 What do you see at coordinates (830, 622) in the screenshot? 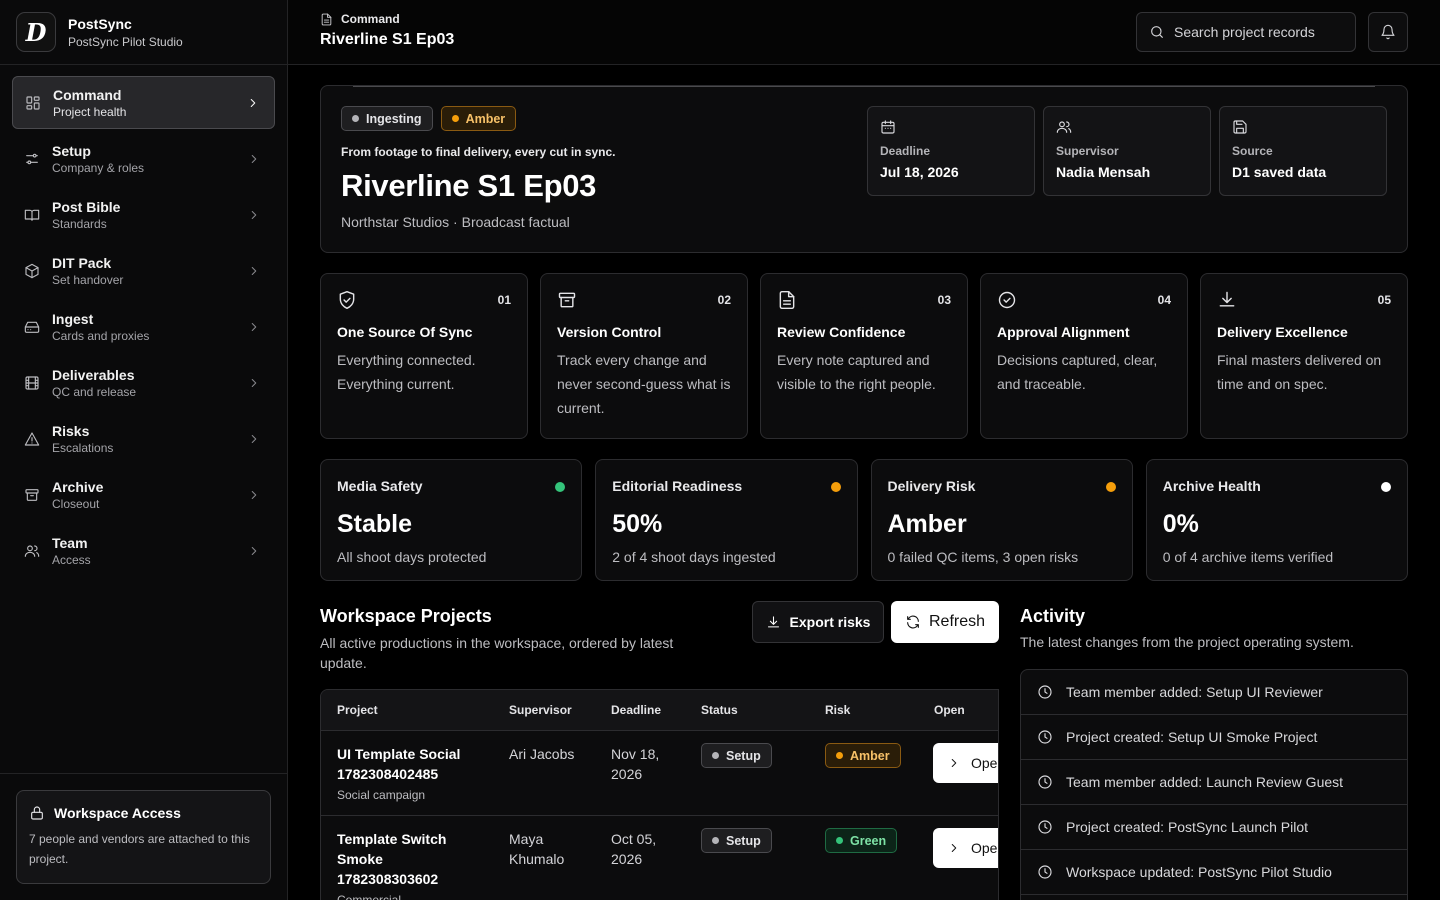
I see `export-risks-label: Export risks` at bounding box center [830, 622].